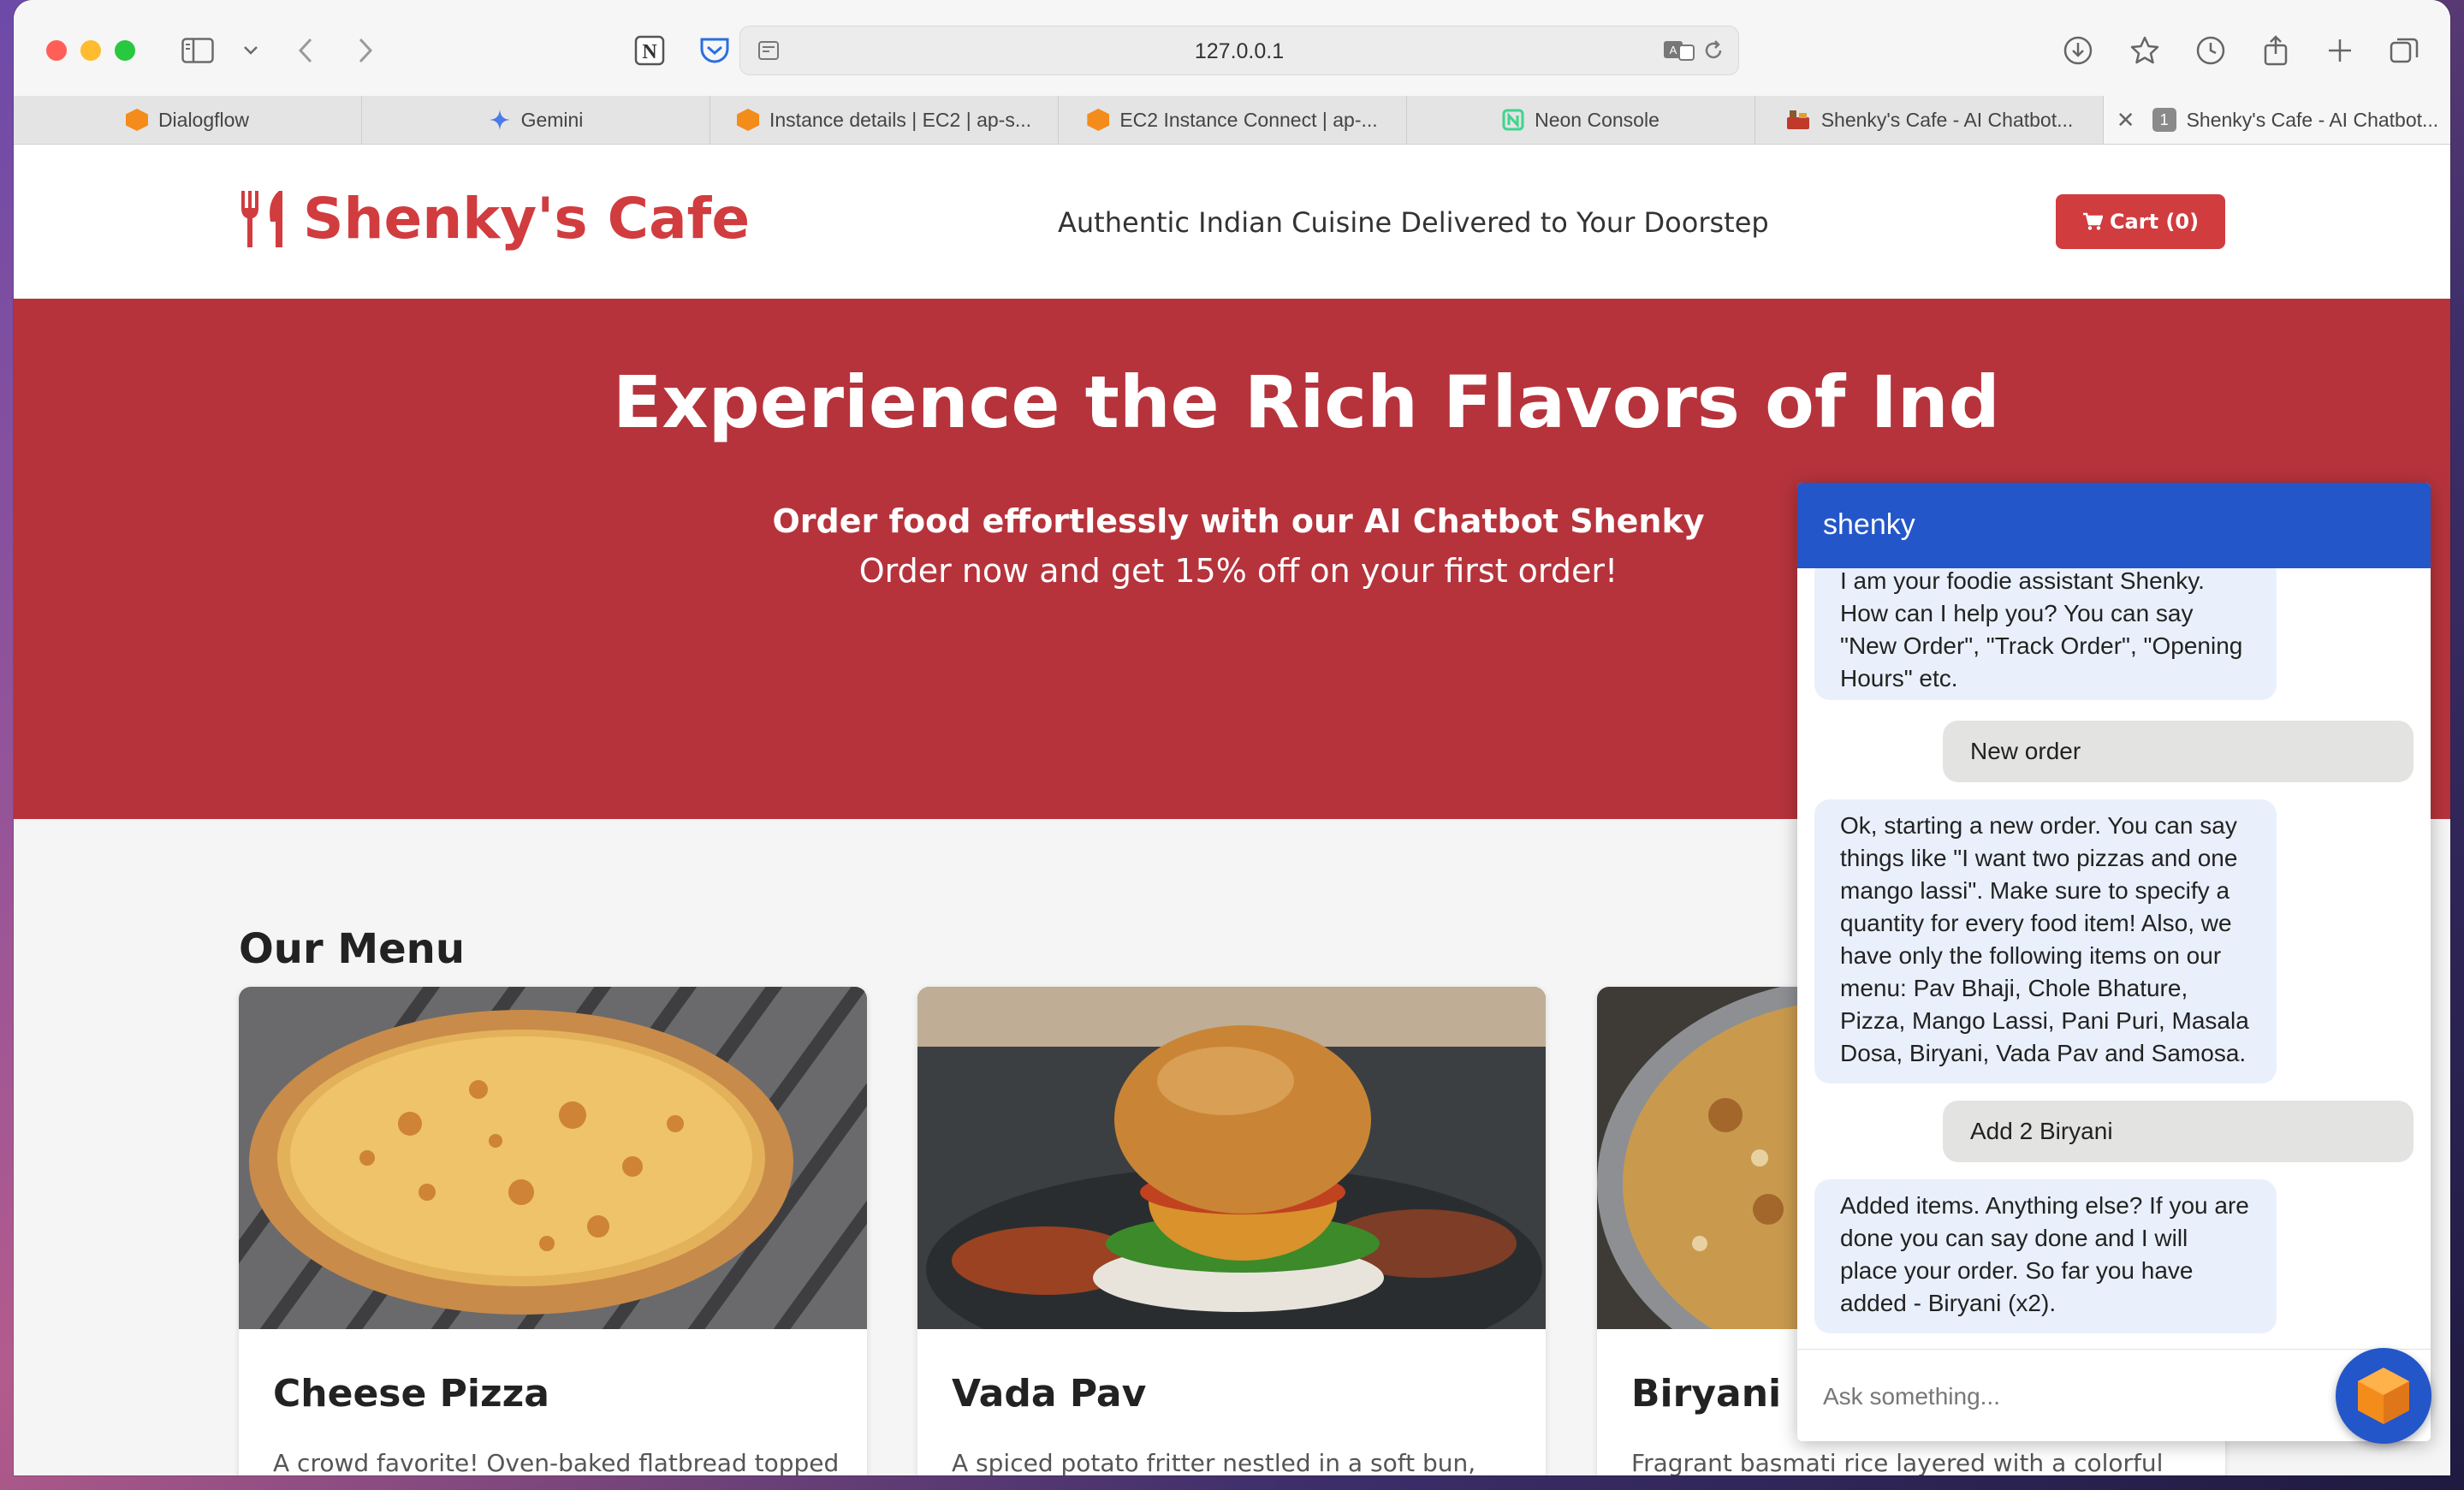  I want to click on tab-label: Gemini, so click(552, 119).